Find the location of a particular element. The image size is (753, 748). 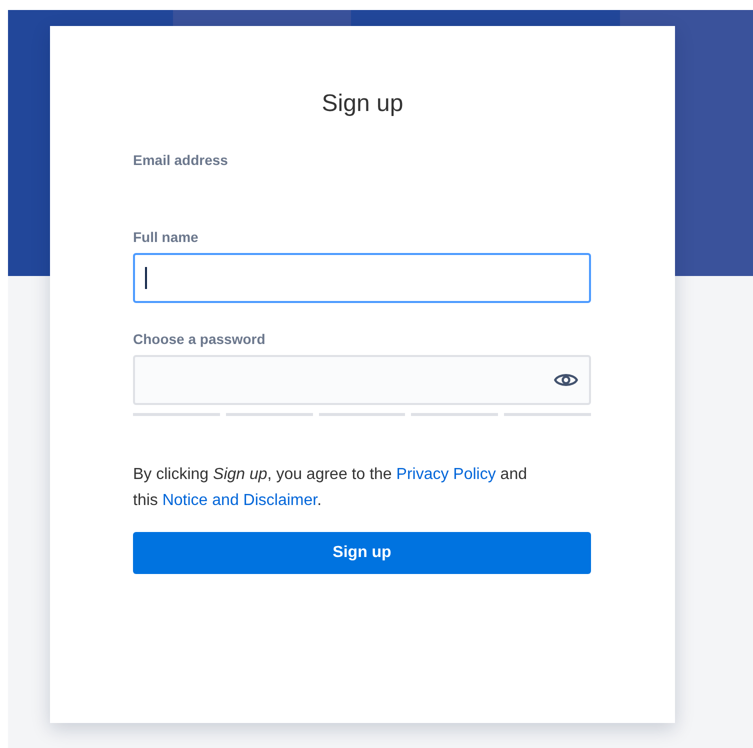

field-label: Email address is located at coordinates (180, 160).